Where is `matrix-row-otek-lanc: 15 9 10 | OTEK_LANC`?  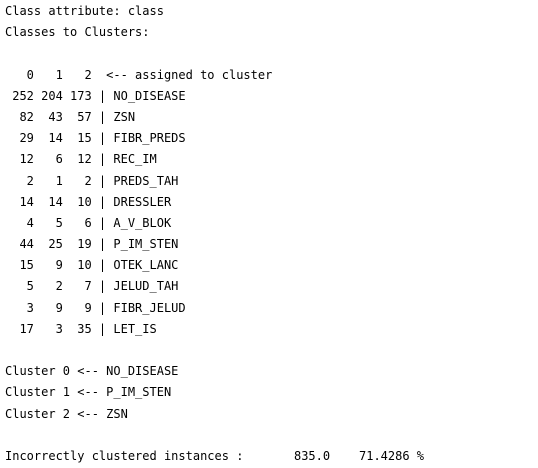
matrix-row-otek-lanc: 15 9 10 | OTEK_LANC is located at coordinates (92, 265).